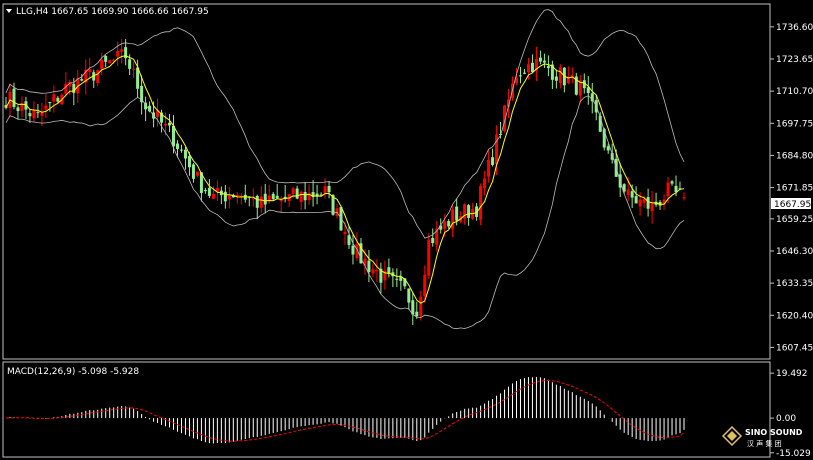 This screenshot has height=460, width=813. Describe the element at coordinates (794, 220) in the screenshot. I see `price-tick-label: 1659.25` at that location.